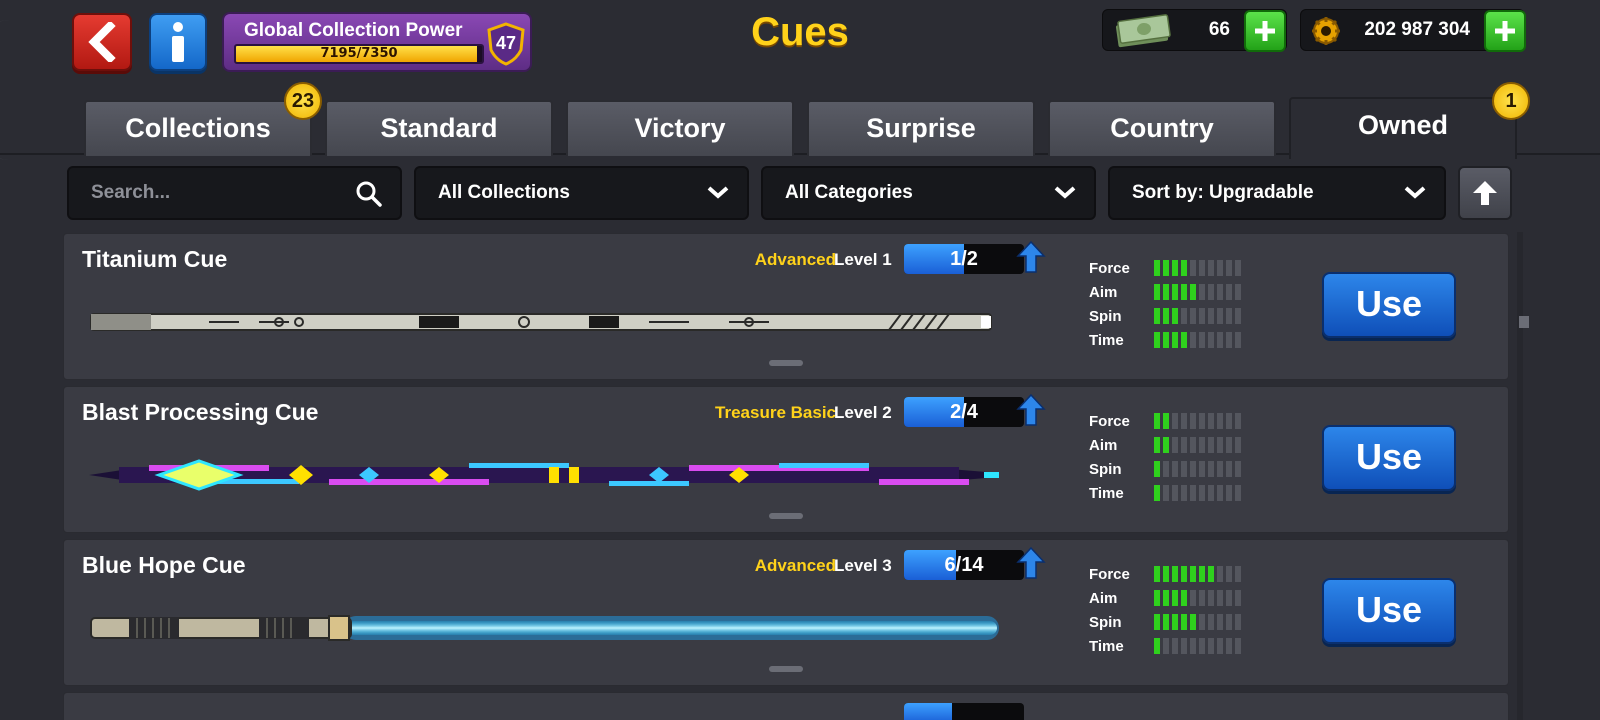  What do you see at coordinates (198, 128) in the screenshot?
I see `tab-collections: Collections` at bounding box center [198, 128].